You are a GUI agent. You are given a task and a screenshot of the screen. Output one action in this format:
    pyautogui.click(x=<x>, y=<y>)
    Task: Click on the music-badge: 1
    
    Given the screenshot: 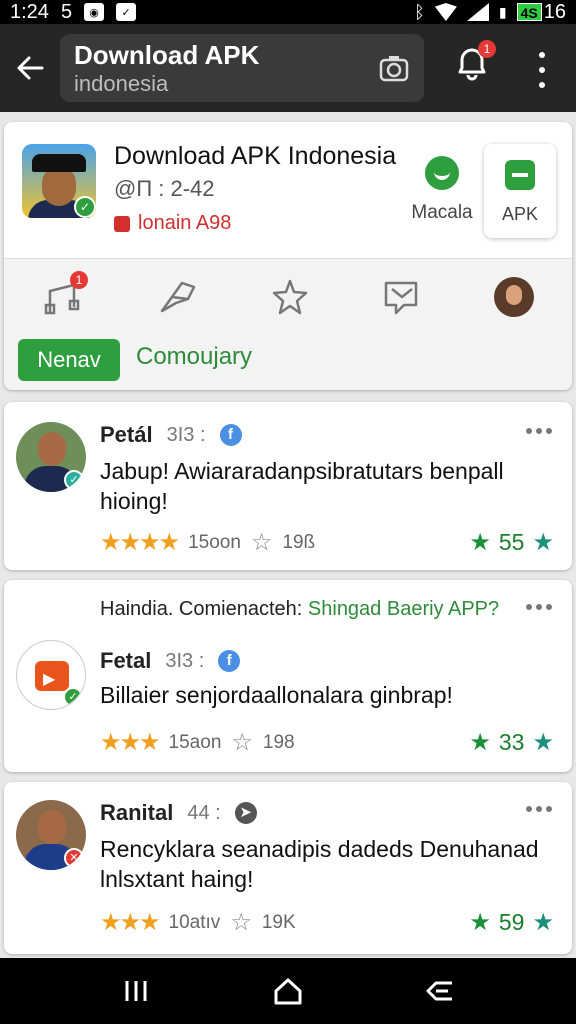 What is the action you would take?
    pyautogui.click(x=79, y=280)
    